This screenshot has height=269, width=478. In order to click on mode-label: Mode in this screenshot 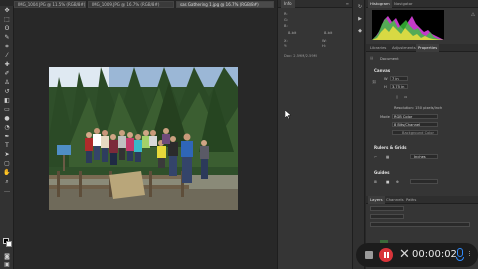, I will do `click(385, 117)`.